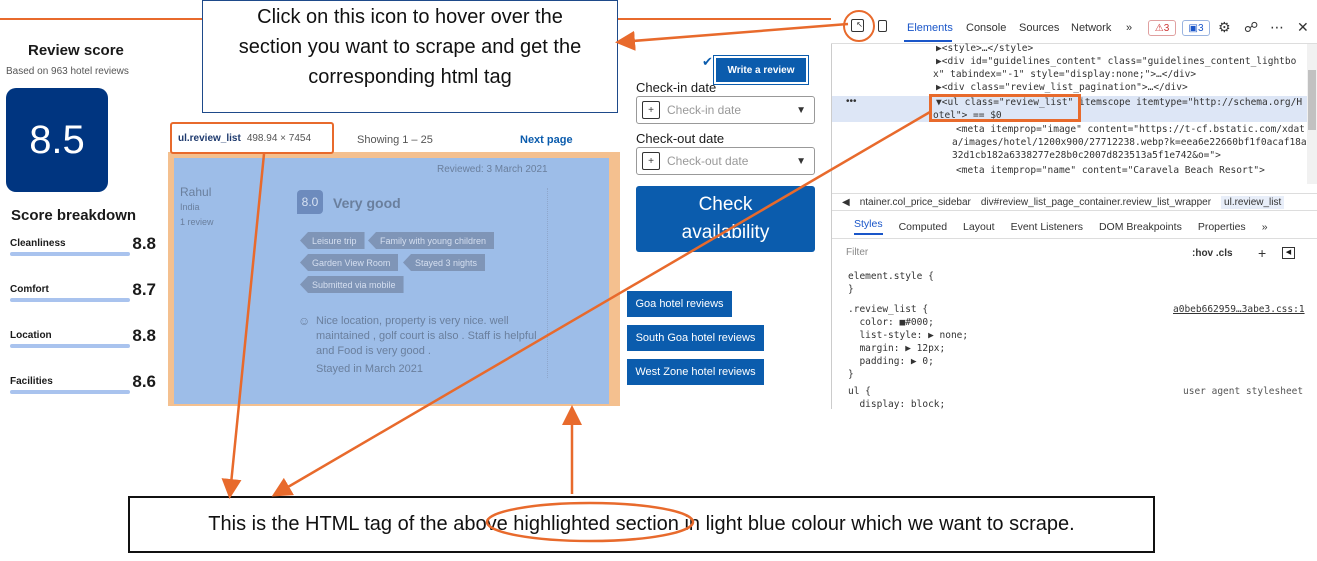  I want to click on review-tag: Submitted via mobile, so click(352, 284).